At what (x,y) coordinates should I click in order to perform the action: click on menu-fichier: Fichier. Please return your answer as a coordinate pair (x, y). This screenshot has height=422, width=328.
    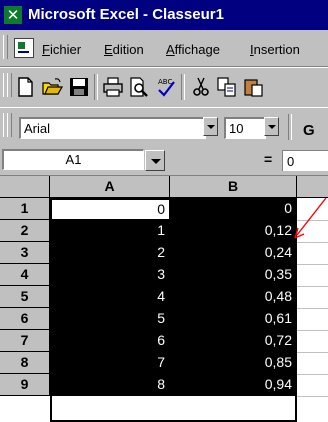
    Looking at the image, I should click on (61, 49).